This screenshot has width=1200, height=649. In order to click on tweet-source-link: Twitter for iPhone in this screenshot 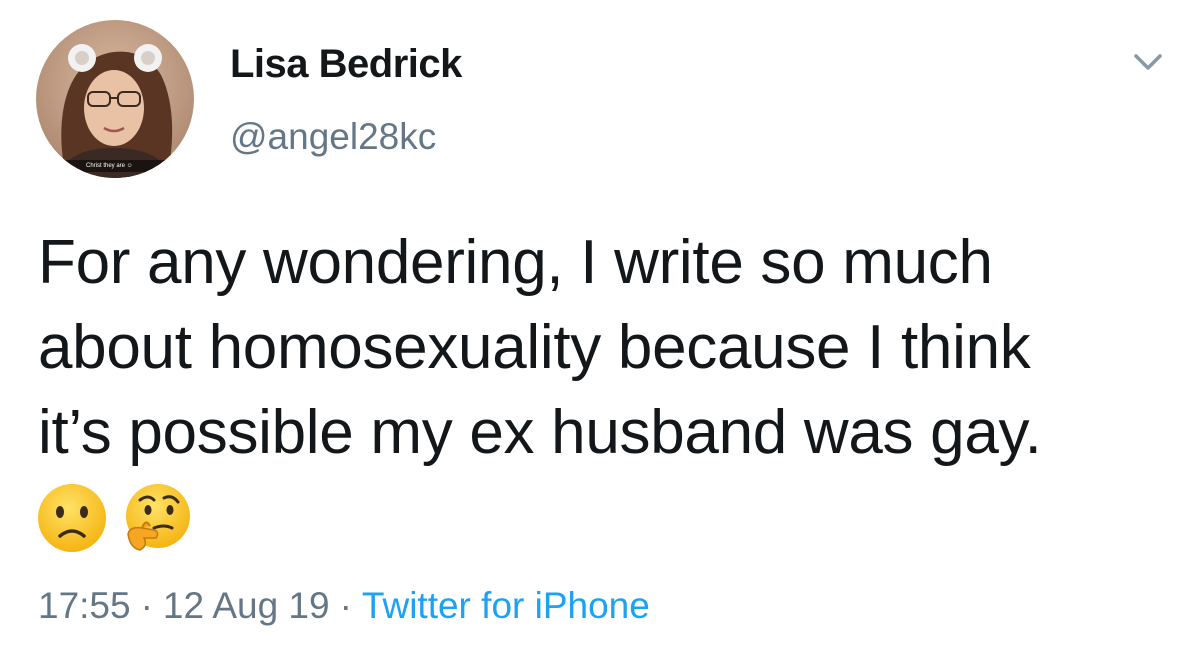, I will do `click(506, 605)`.